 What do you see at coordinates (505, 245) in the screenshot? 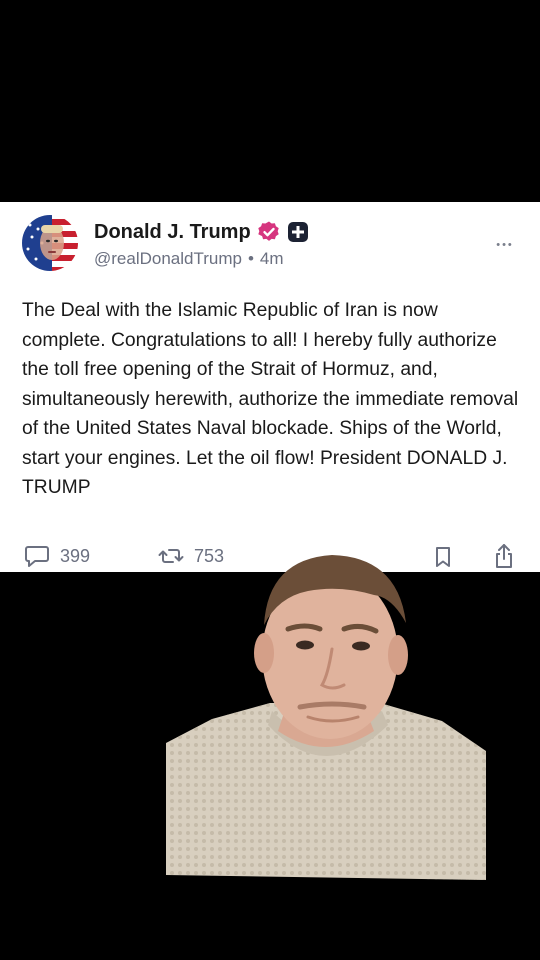
I see `more-icon: •••` at bounding box center [505, 245].